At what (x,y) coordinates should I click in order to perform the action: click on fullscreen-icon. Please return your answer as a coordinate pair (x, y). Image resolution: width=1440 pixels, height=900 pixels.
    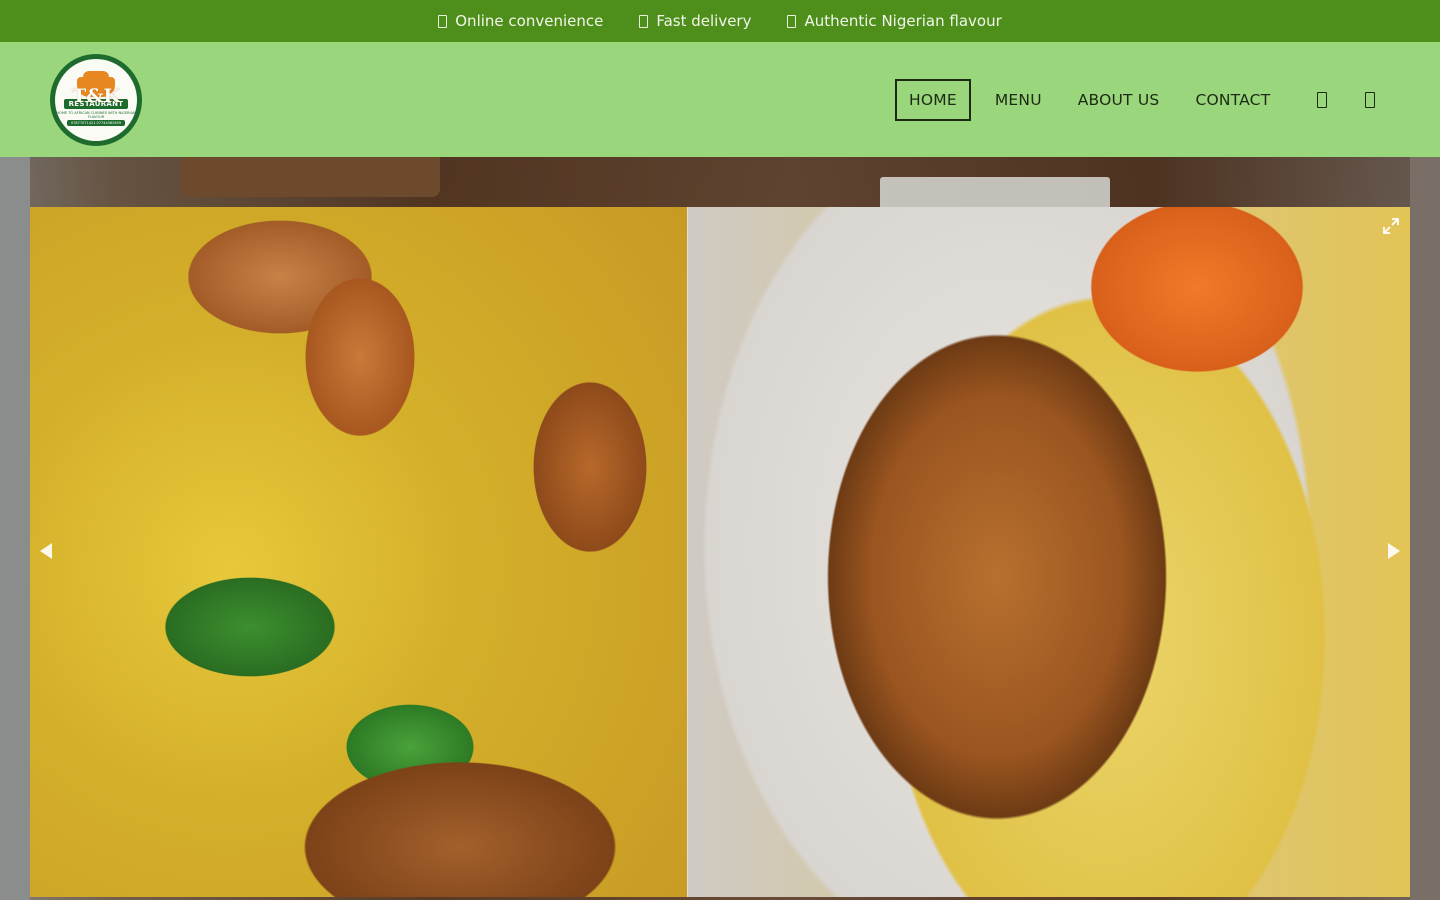
    Looking at the image, I should click on (1391, 226).